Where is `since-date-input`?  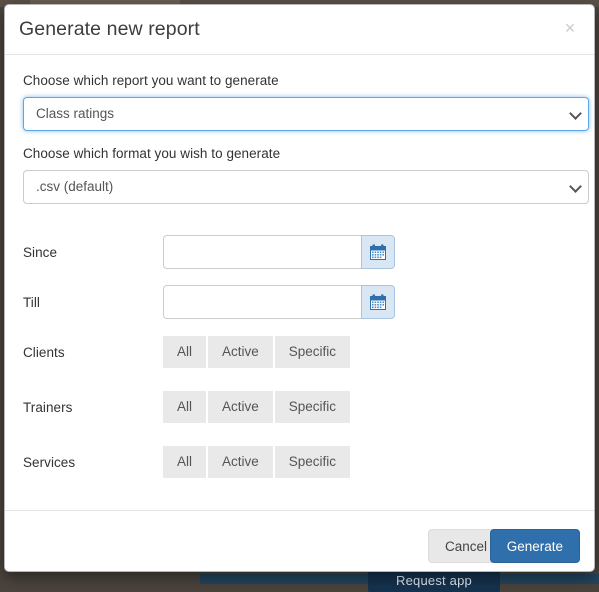 since-date-input is located at coordinates (262, 252).